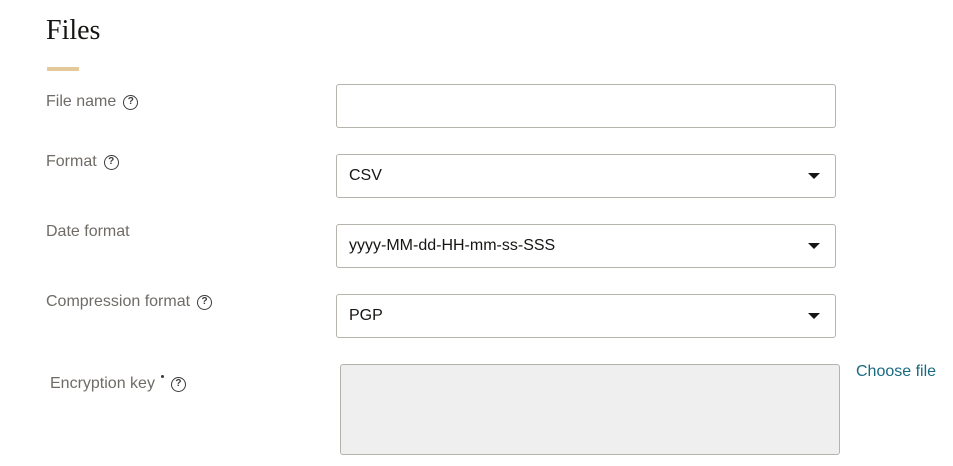  Describe the element at coordinates (162, 376) in the screenshot. I see `required-indicator` at that location.